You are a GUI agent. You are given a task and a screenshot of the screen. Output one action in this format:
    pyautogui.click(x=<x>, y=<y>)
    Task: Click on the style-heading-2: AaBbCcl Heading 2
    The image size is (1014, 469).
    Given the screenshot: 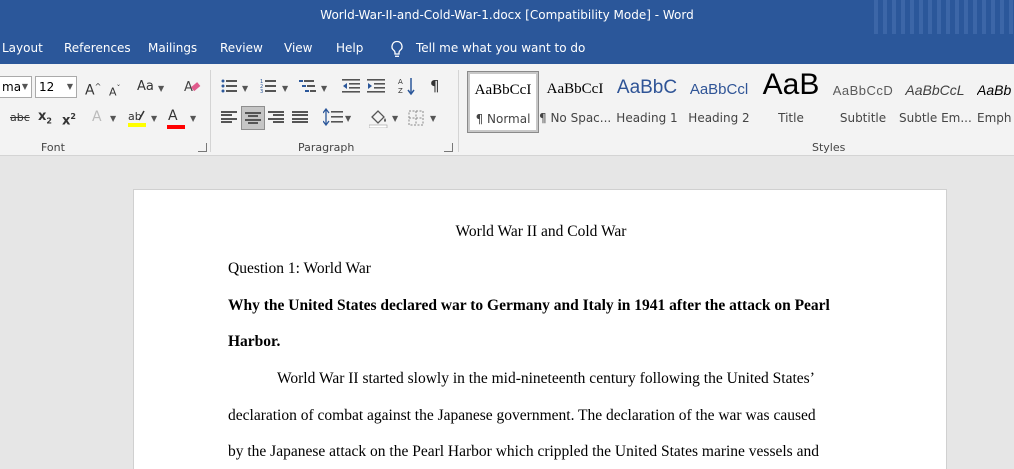 What is the action you would take?
    pyautogui.click(x=719, y=102)
    